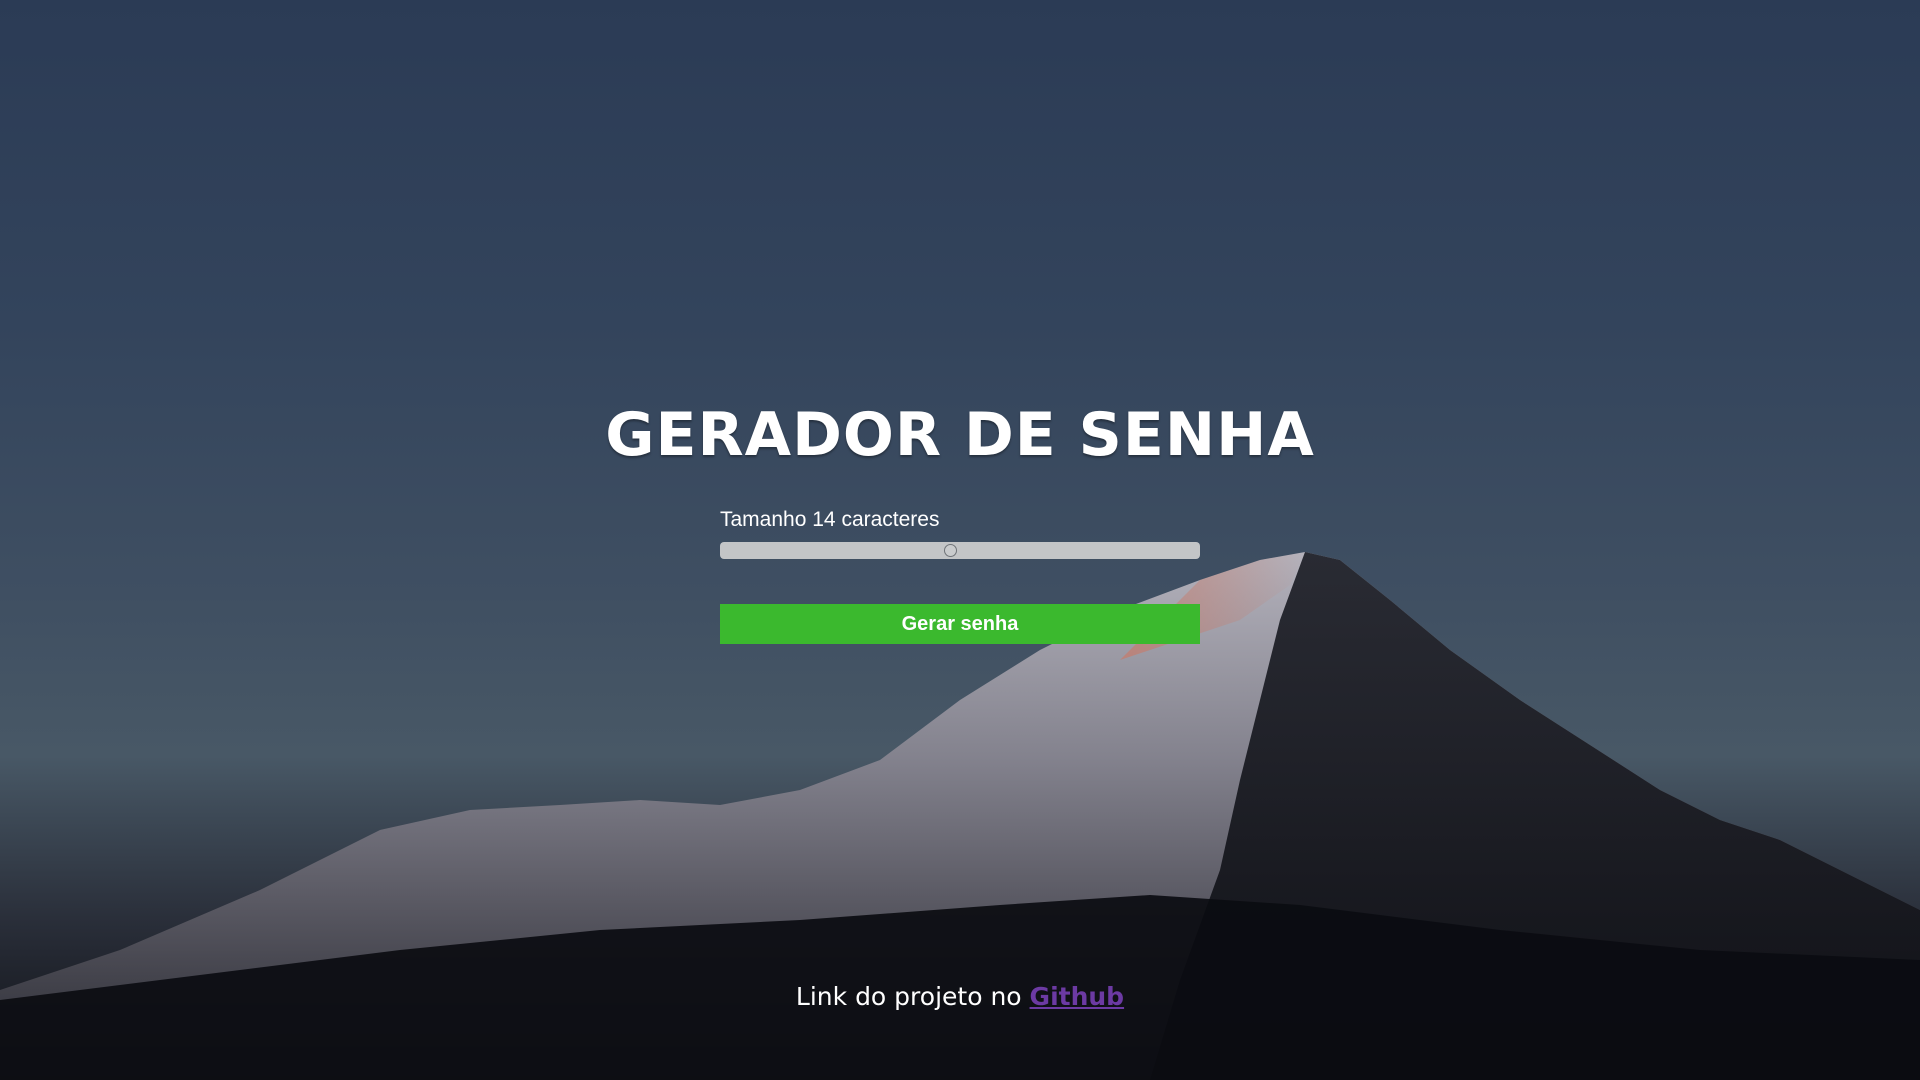 Image resolution: width=1920 pixels, height=1080 pixels. Describe the element at coordinates (890, 519) in the screenshot. I see `size-label-suffix: caracteres` at that location.